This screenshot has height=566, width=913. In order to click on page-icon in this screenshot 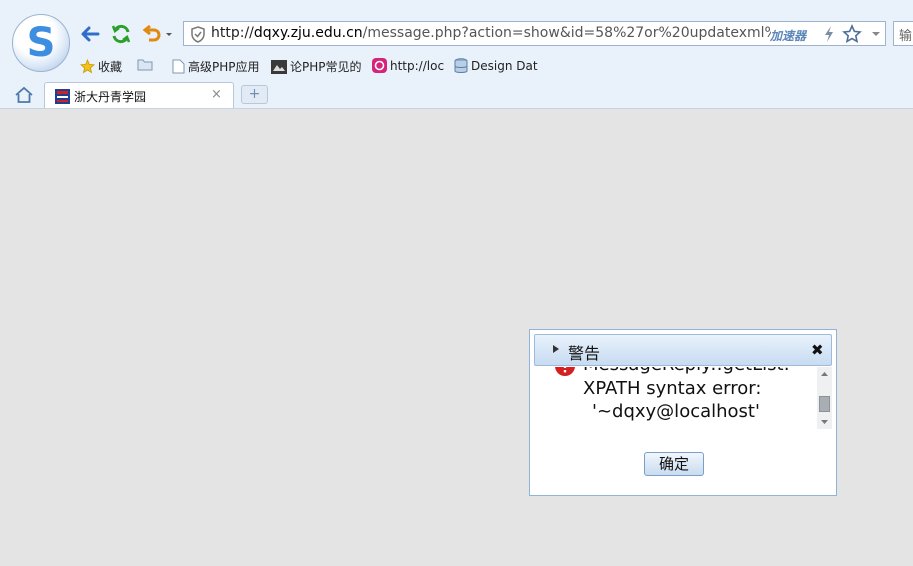, I will do `click(178, 66)`.